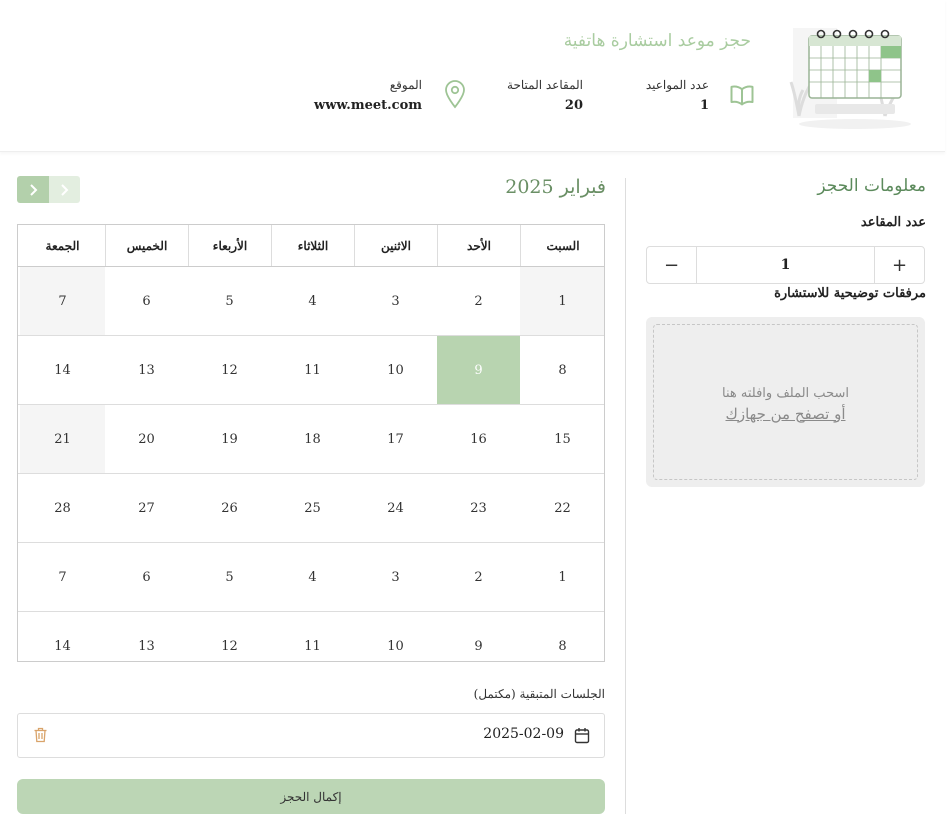 Image resolution: width=950 pixels, height=825 pixels. I want to click on panel-divider, so click(625, 496).